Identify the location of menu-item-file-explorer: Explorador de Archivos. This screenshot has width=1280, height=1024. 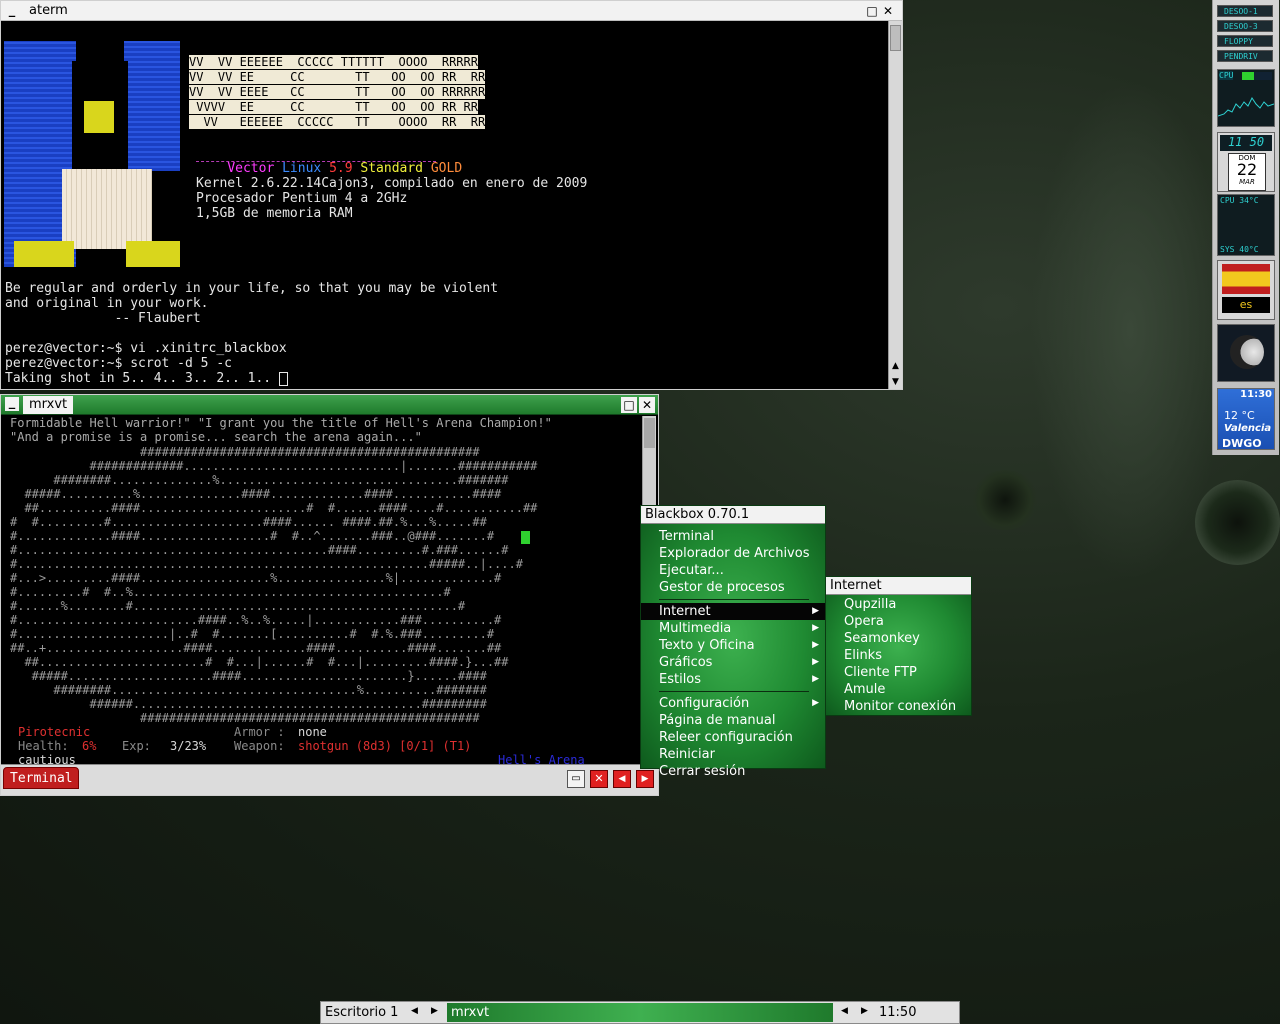
(733, 553).